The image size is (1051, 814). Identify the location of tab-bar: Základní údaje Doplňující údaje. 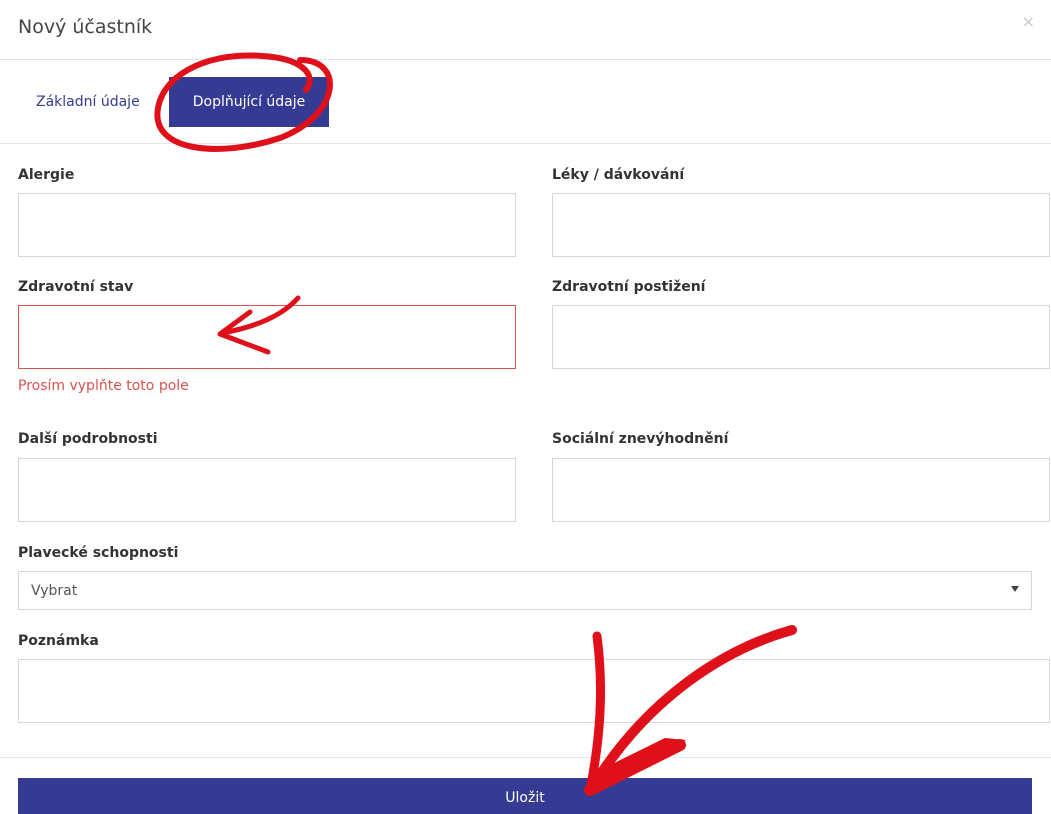
(525, 102).